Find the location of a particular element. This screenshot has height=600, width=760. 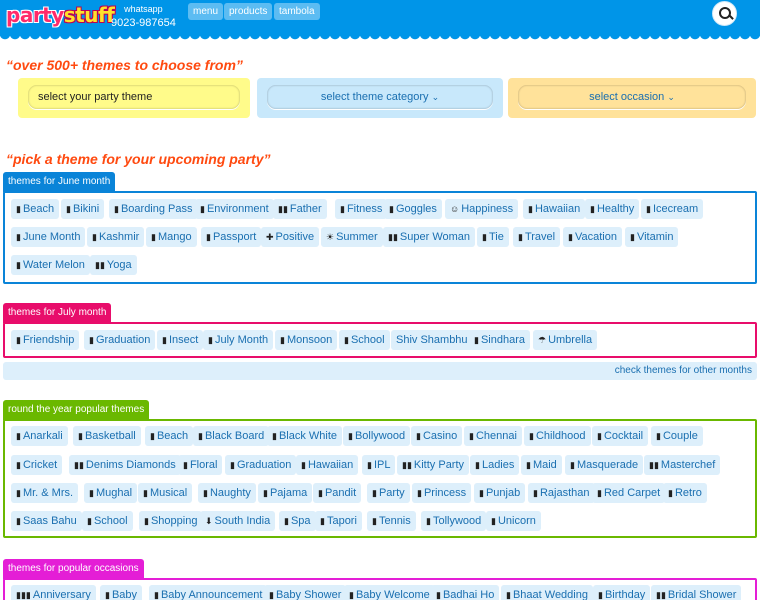

theme-chip: ▮ Goggles is located at coordinates (413, 209).